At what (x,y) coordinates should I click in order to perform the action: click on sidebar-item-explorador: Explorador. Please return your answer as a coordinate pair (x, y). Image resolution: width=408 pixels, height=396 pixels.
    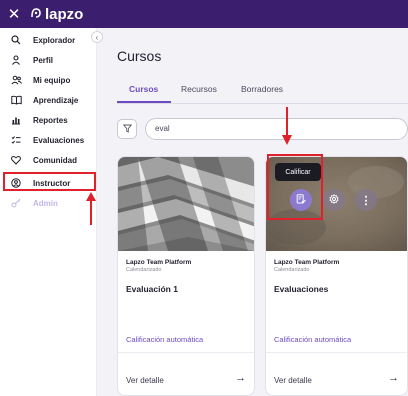
    Looking at the image, I should click on (48, 40).